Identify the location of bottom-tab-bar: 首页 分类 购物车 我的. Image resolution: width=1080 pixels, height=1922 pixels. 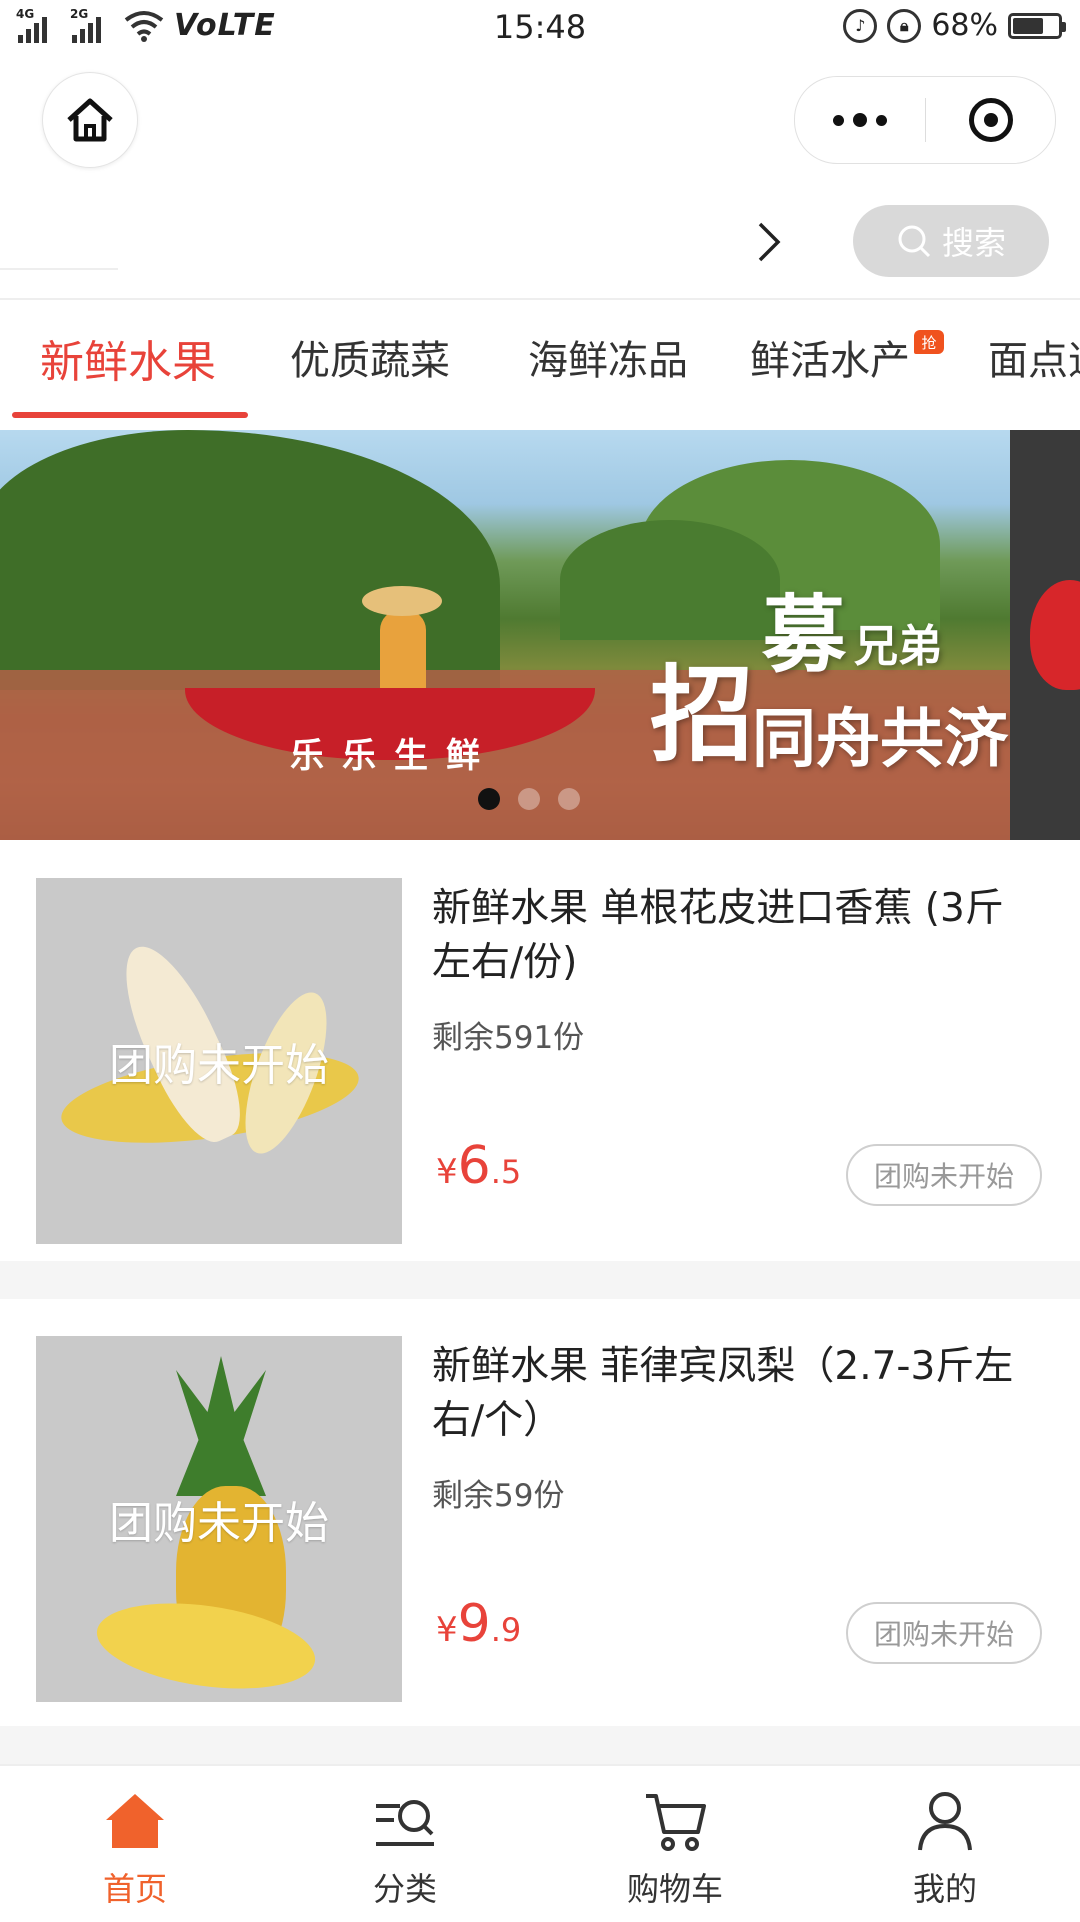
(540, 1843).